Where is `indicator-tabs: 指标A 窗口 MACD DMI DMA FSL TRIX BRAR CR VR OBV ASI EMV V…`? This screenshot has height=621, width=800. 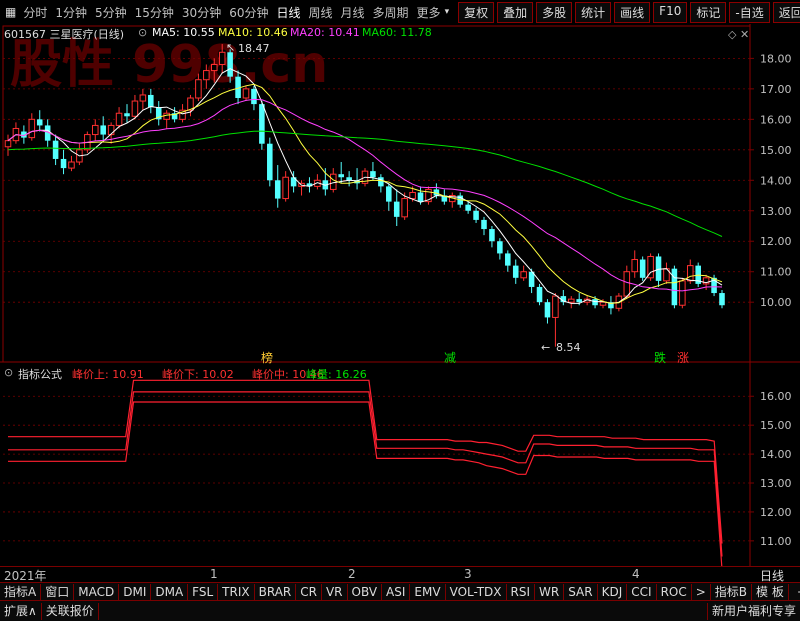 indicator-tabs: 指标A 窗口 MACD DMI DMA FSL TRIX BRAR CR VR OBV ASI EMV V… is located at coordinates (400, 591).